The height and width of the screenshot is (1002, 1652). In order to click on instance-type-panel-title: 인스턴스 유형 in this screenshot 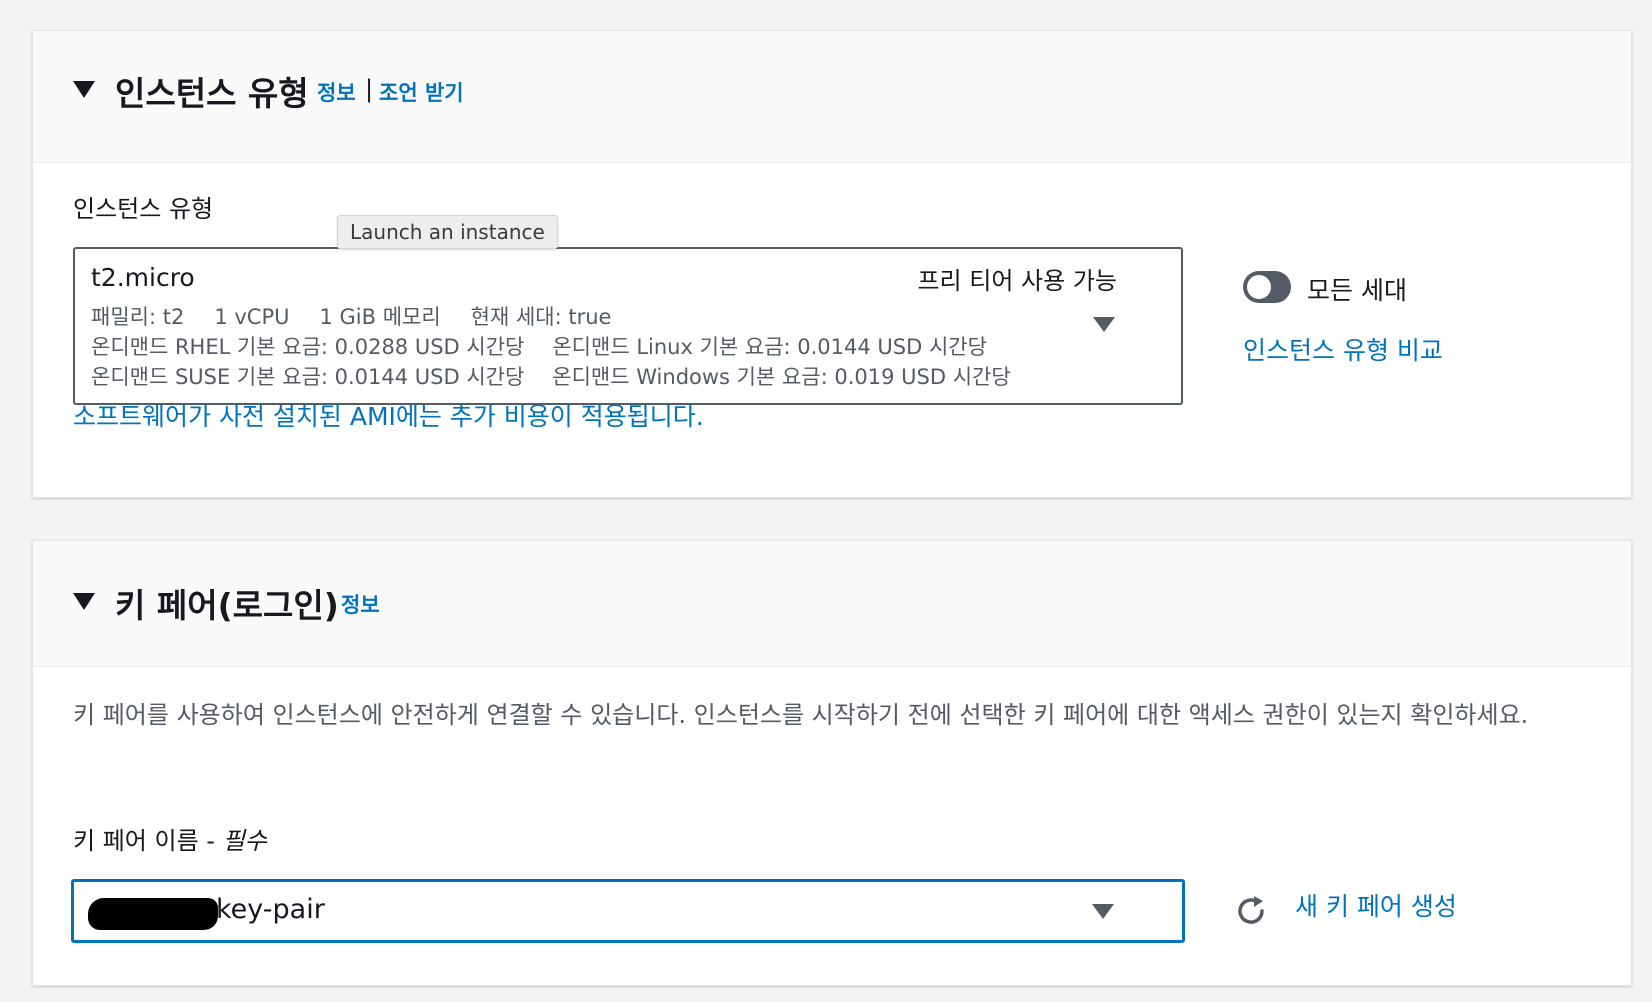, I will do `click(212, 93)`.